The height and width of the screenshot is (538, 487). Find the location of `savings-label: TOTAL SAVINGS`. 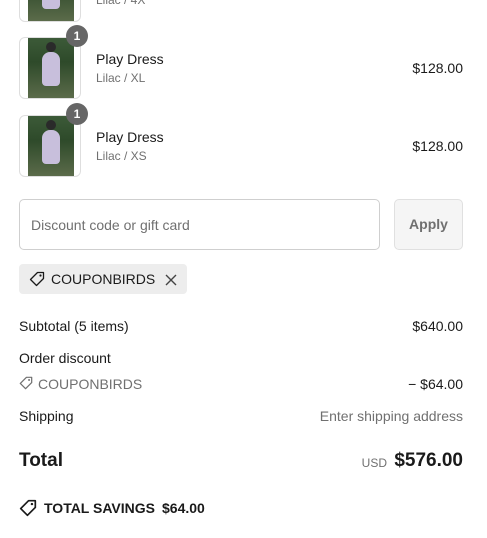

savings-label: TOTAL SAVINGS is located at coordinates (99, 508).